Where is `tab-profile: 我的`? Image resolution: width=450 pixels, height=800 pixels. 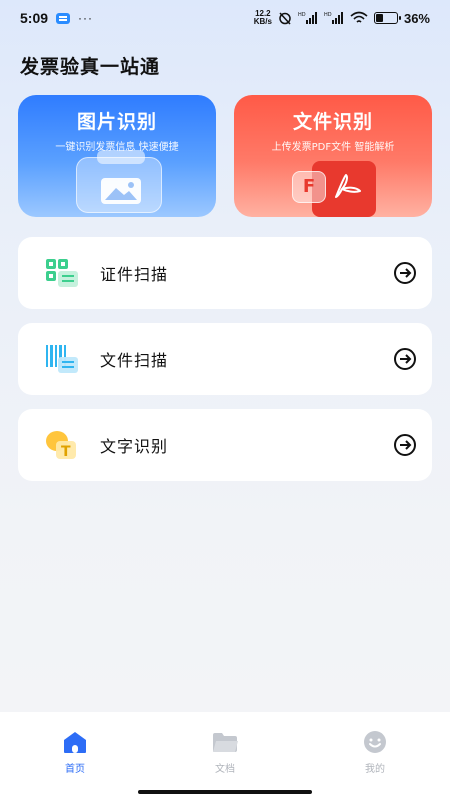 tab-profile: 我的 is located at coordinates (375, 756).